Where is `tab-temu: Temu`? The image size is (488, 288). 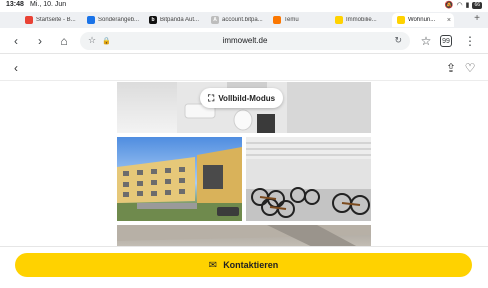
tab-temu: Temu is located at coordinates (299, 20).